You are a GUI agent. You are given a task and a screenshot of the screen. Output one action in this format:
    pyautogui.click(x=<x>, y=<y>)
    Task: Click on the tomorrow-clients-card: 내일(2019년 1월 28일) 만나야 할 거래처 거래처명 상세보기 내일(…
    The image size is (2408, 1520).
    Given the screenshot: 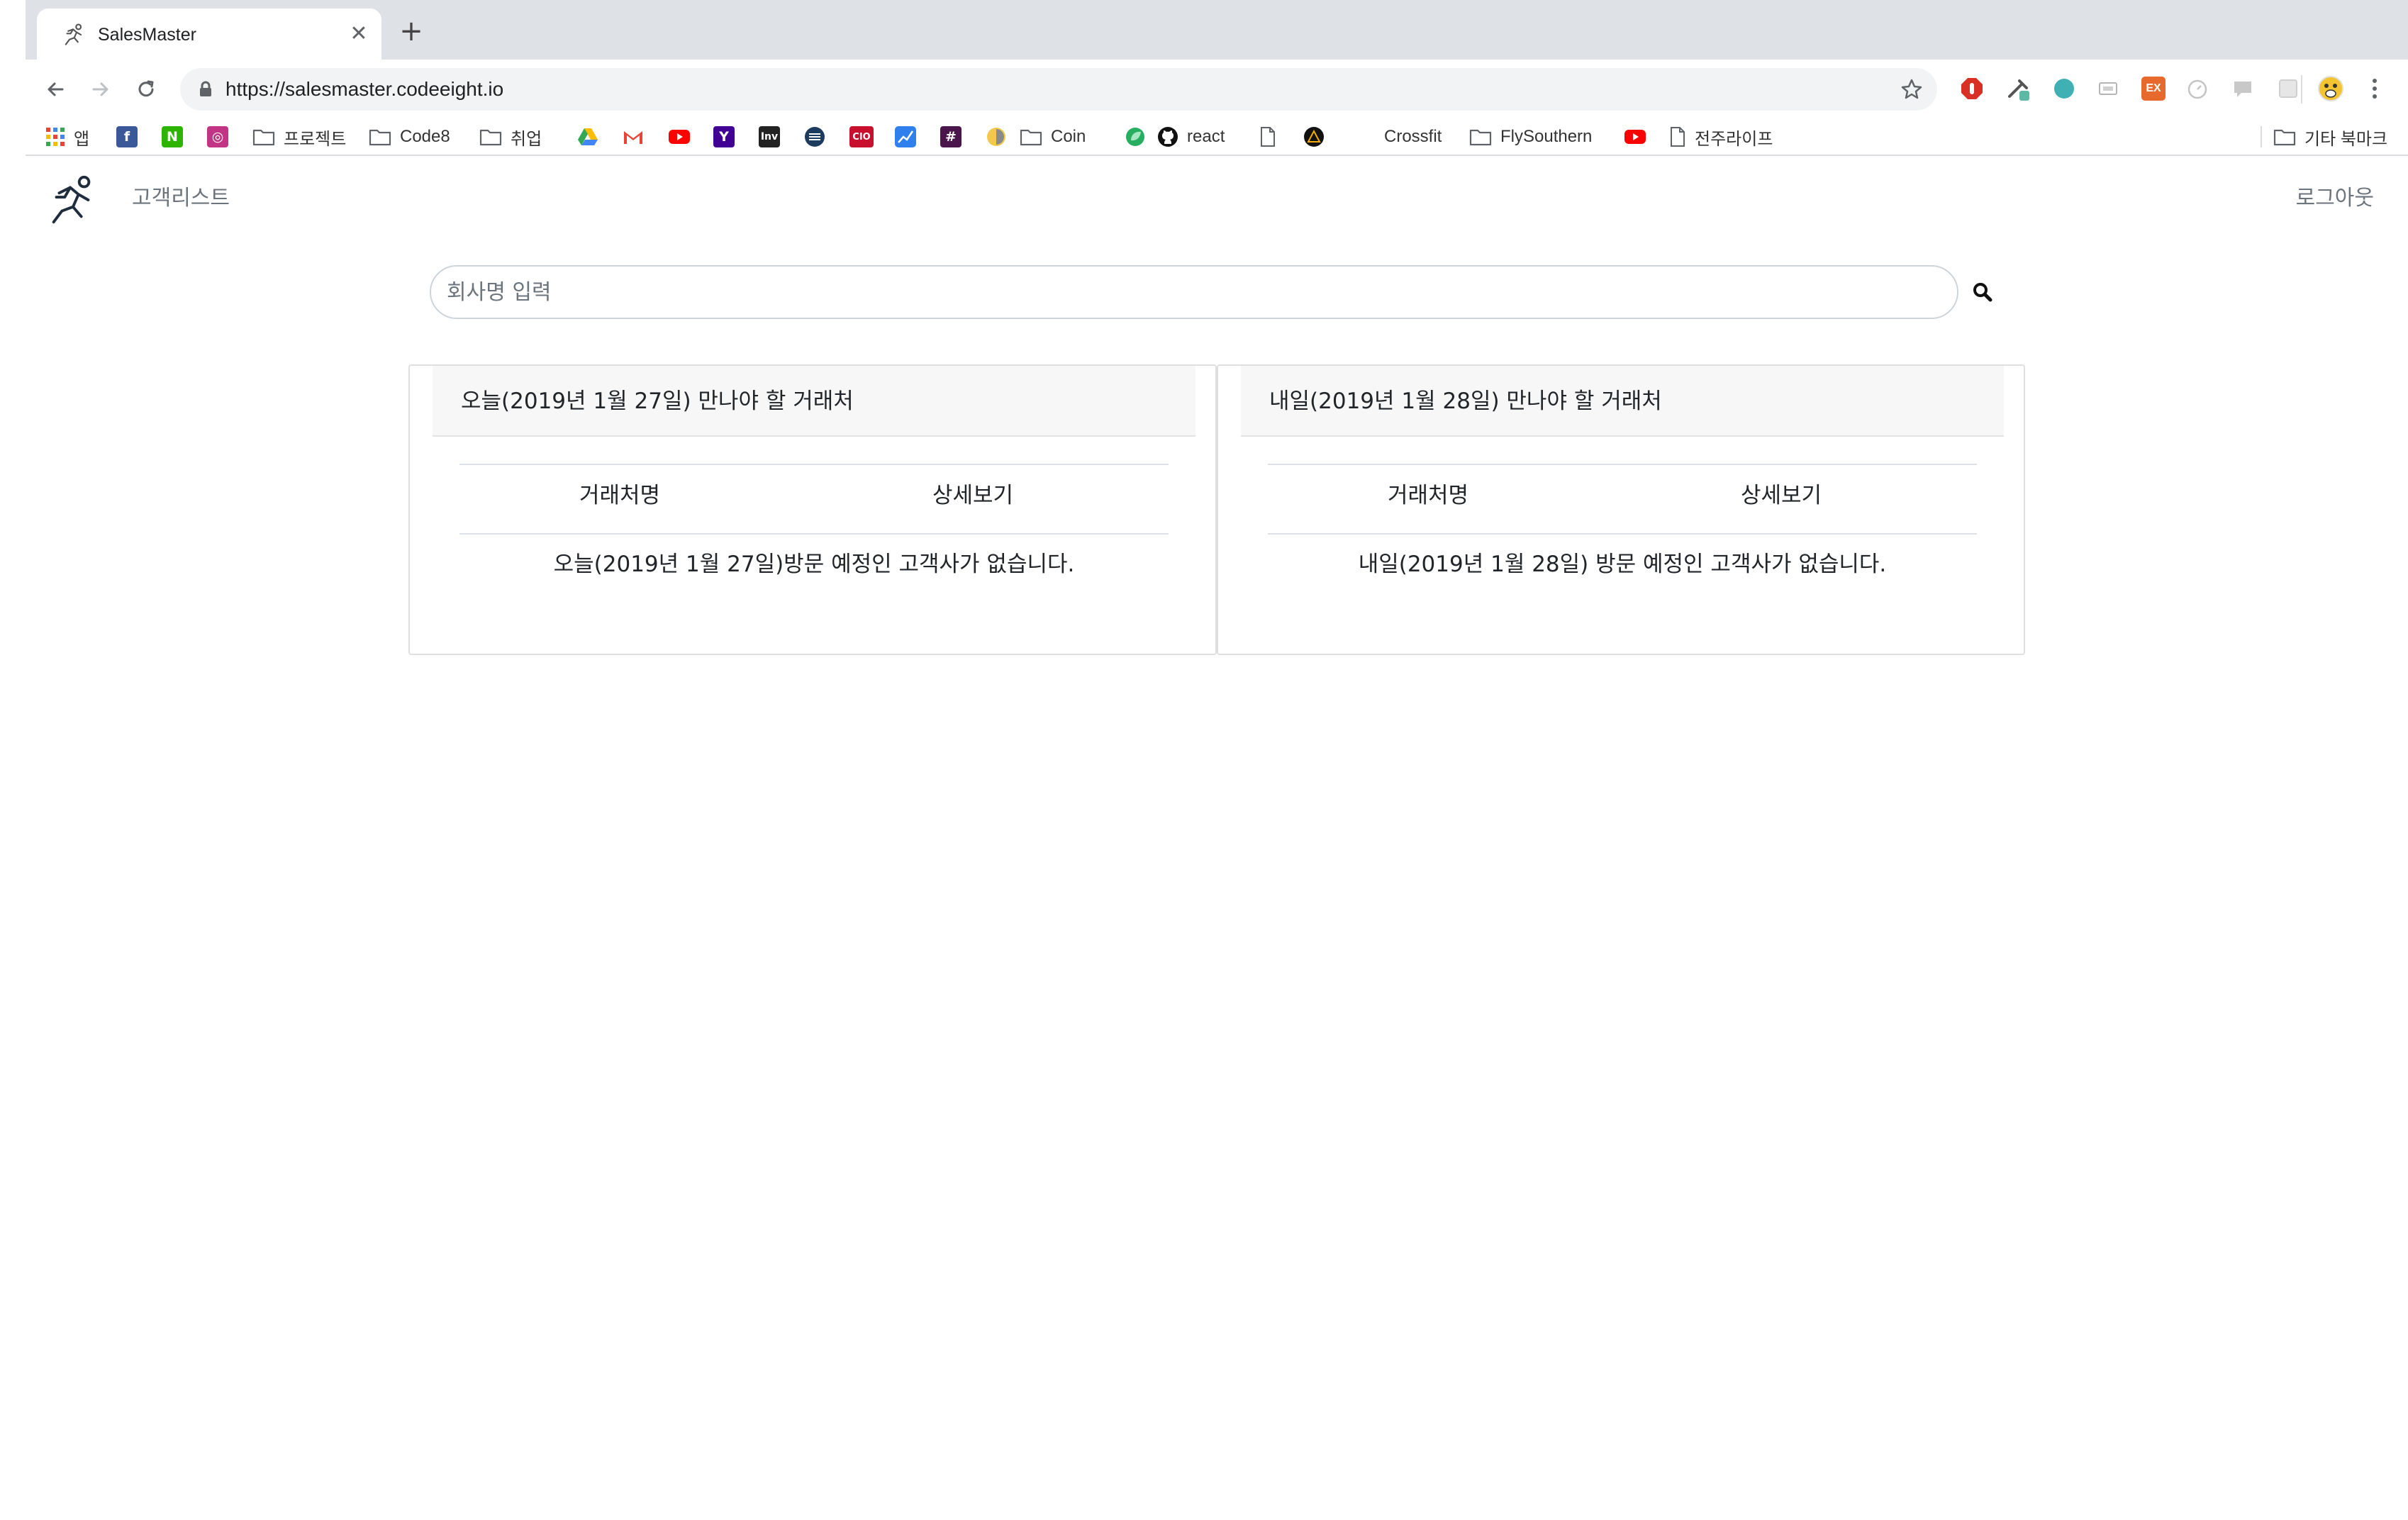 What is the action you would take?
    pyautogui.click(x=1621, y=510)
    